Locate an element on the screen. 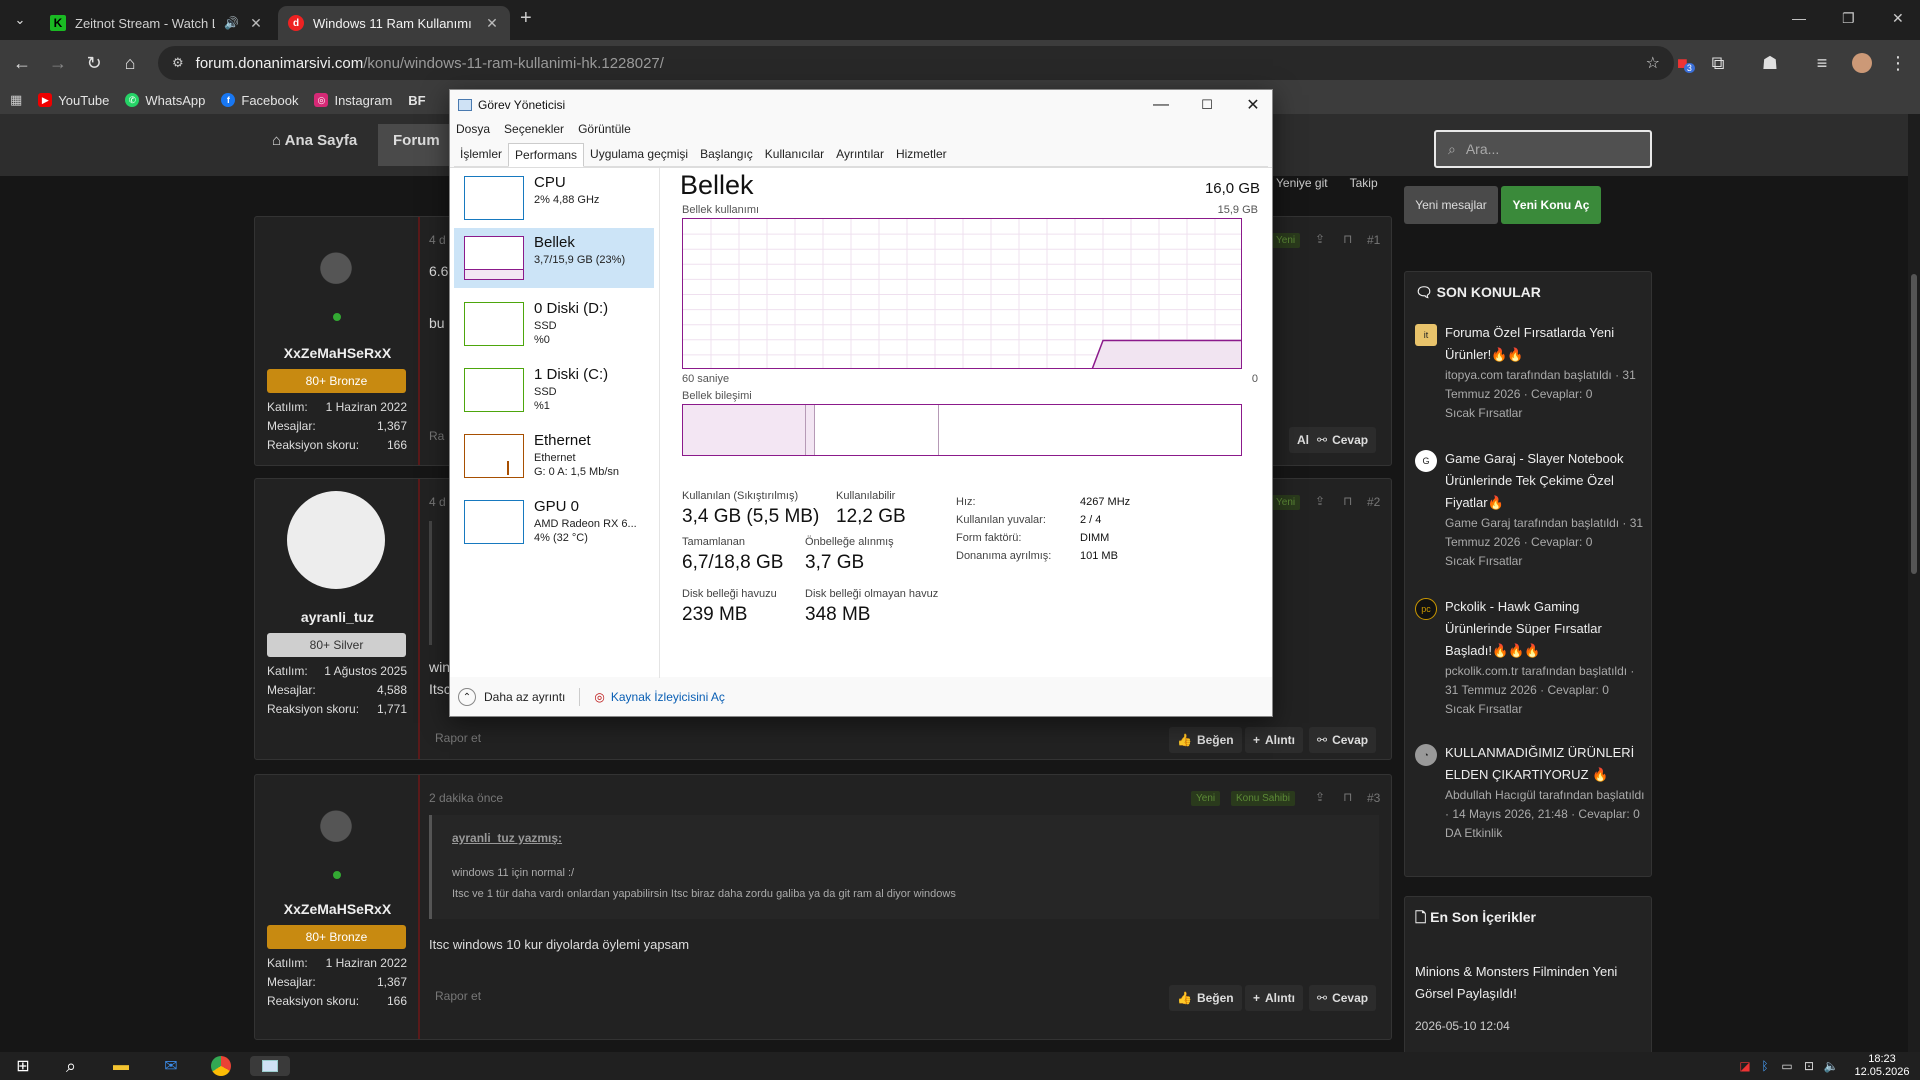 Image resolution: width=1920 pixels, height=1080 pixels. menu-view: Görüntüle is located at coordinates (604, 129).